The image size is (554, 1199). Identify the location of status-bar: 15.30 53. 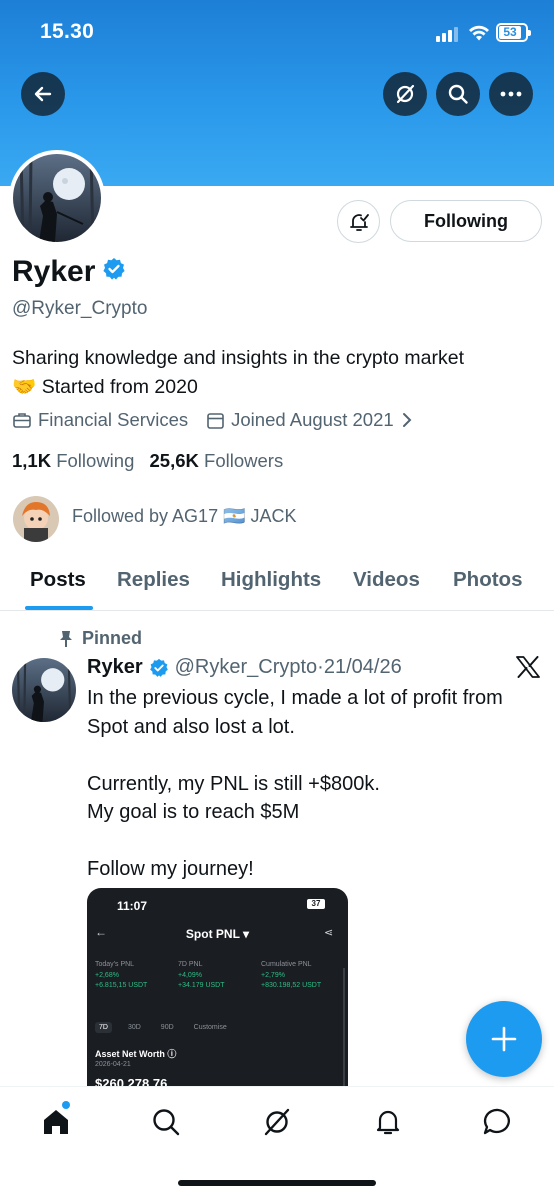
(277, 32).